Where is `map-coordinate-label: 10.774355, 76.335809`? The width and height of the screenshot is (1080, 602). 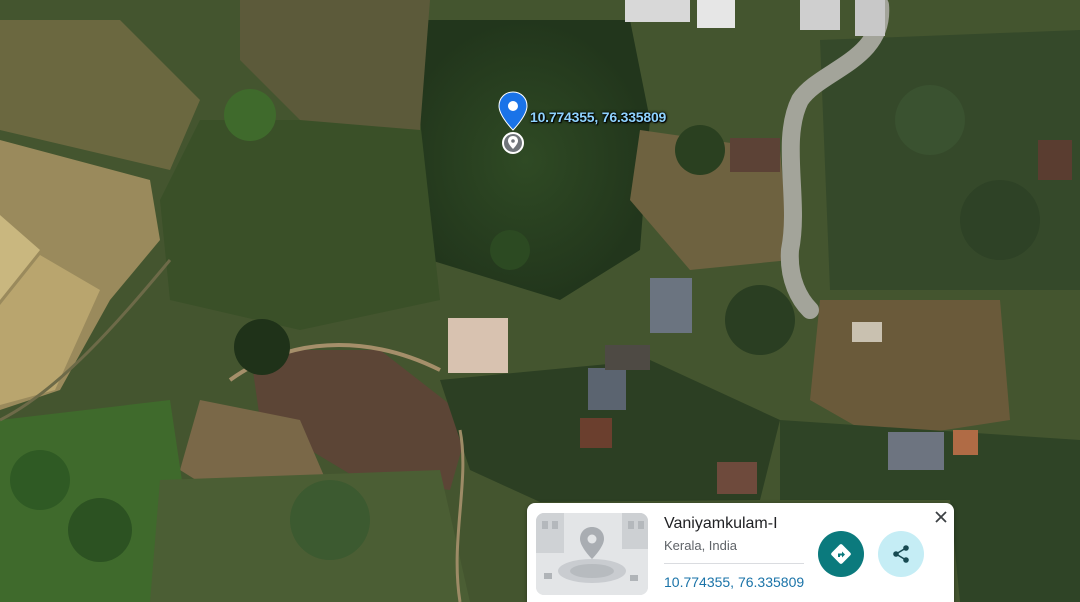
map-coordinate-label: 10.774355, 76.335809 is located at coordinates (598, 117).